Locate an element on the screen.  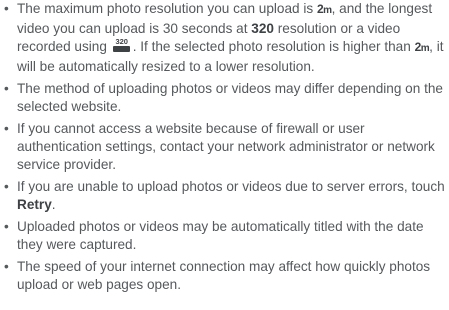
resolution-320-label: 320 is located at coordinates (262, 28).